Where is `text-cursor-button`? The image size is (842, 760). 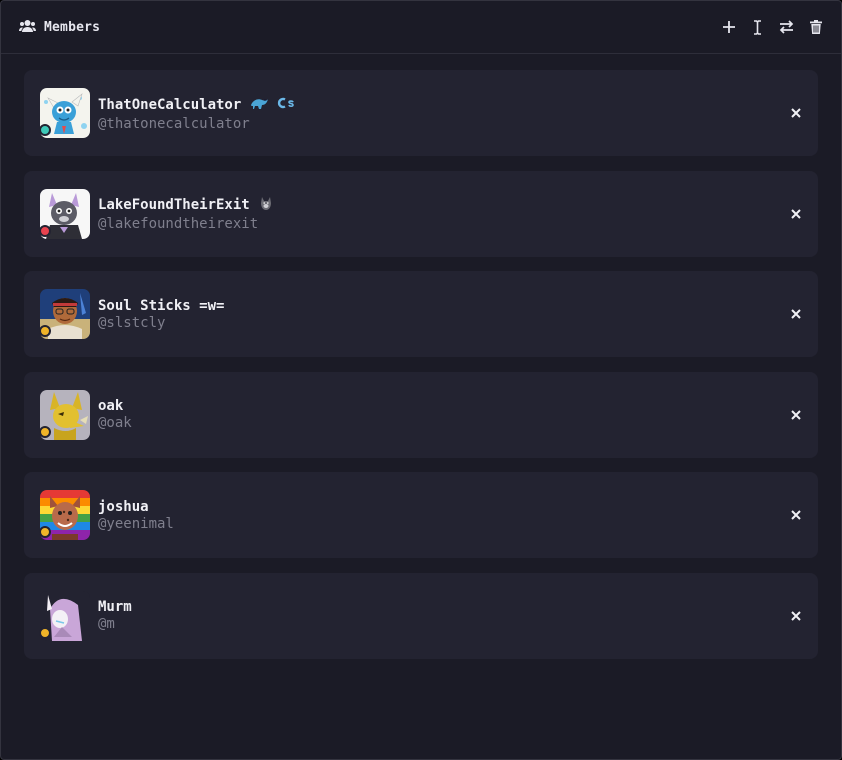
text-cursor-button is located at coordinates (757, 27).